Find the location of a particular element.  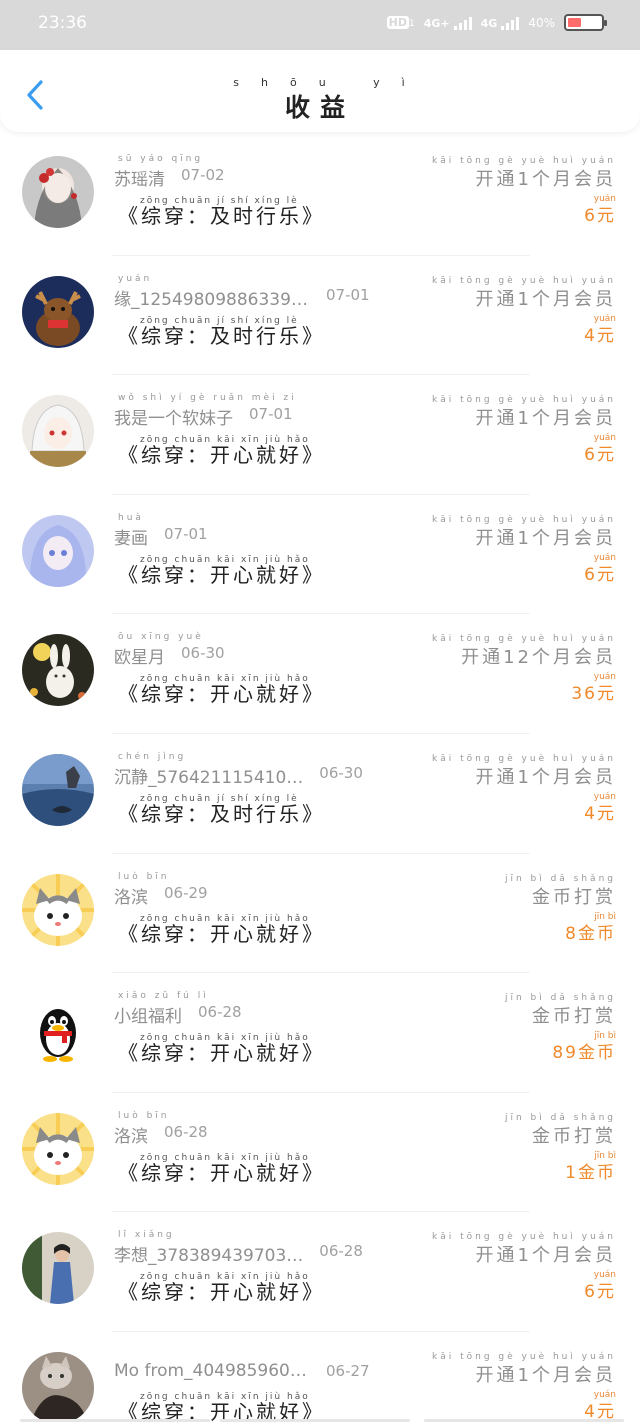

user-name-pinyin: huà is located at coordinates (131, 517).